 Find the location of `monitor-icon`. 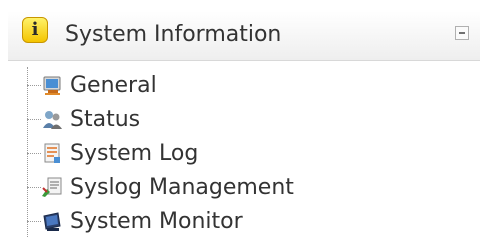

monitor-icon is located at coordinates (52, 85).